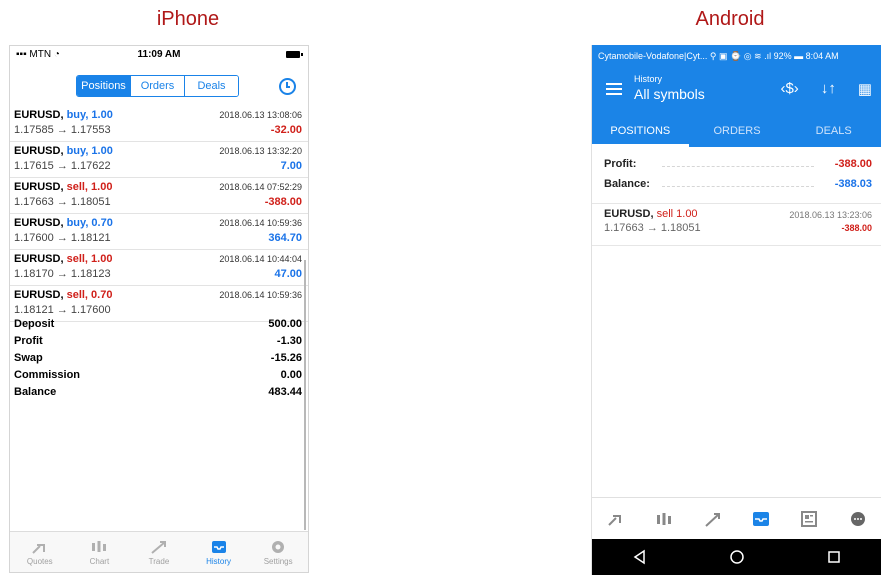 The image size is (881, 575). Describe the element at coordinates (62, 310) in the screenshot. I see `deal-prices: 1.18121 → 1.17600` at that location.